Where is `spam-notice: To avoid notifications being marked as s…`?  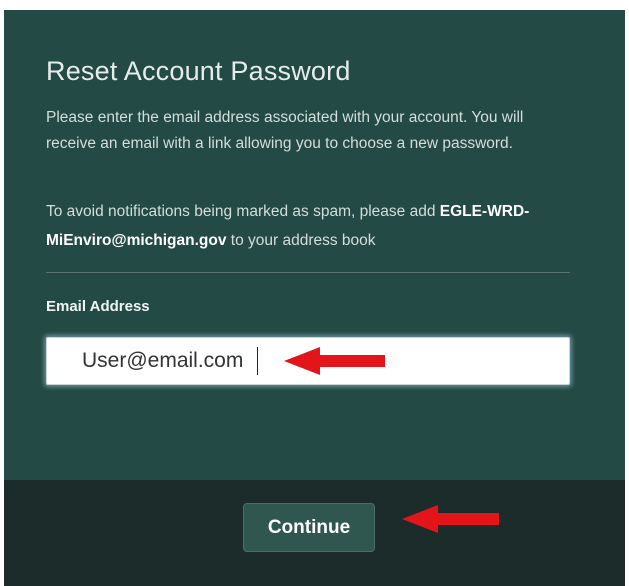 spam-notice: To avoid notifications being marked as s… is located at coordinates (306, 226).